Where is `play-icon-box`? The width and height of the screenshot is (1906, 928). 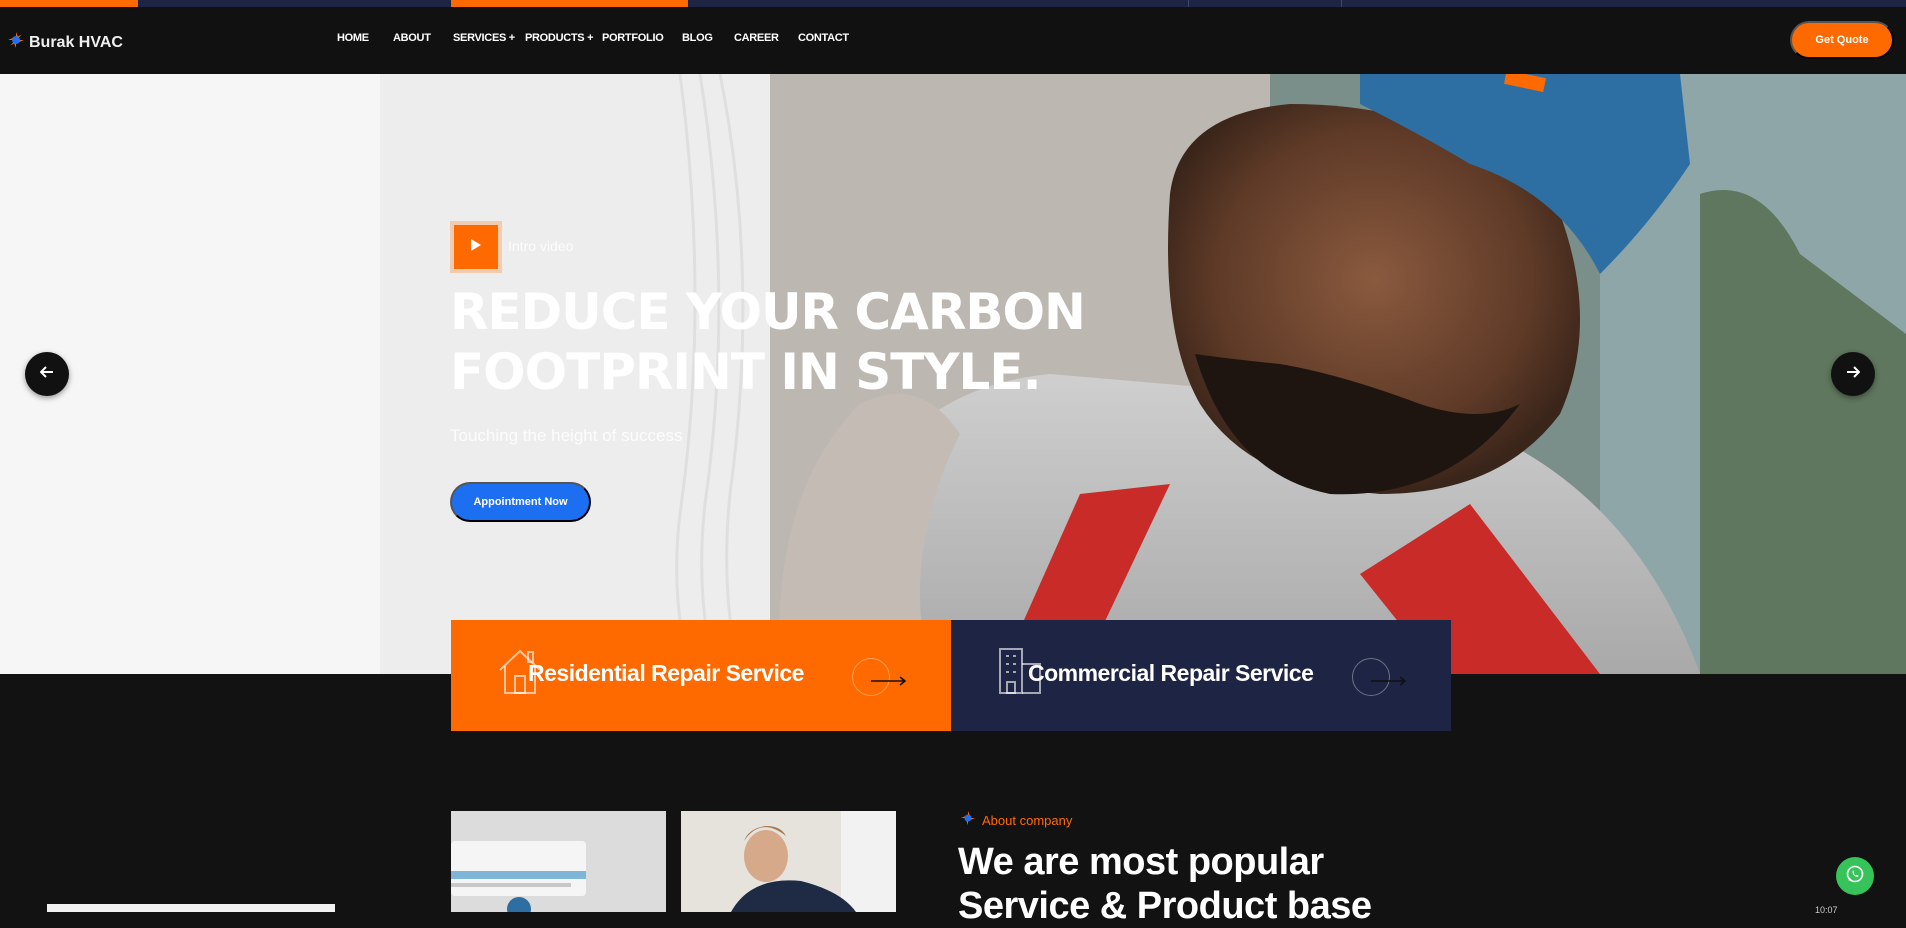 play-icon-box is located at coordinates (476, 247).